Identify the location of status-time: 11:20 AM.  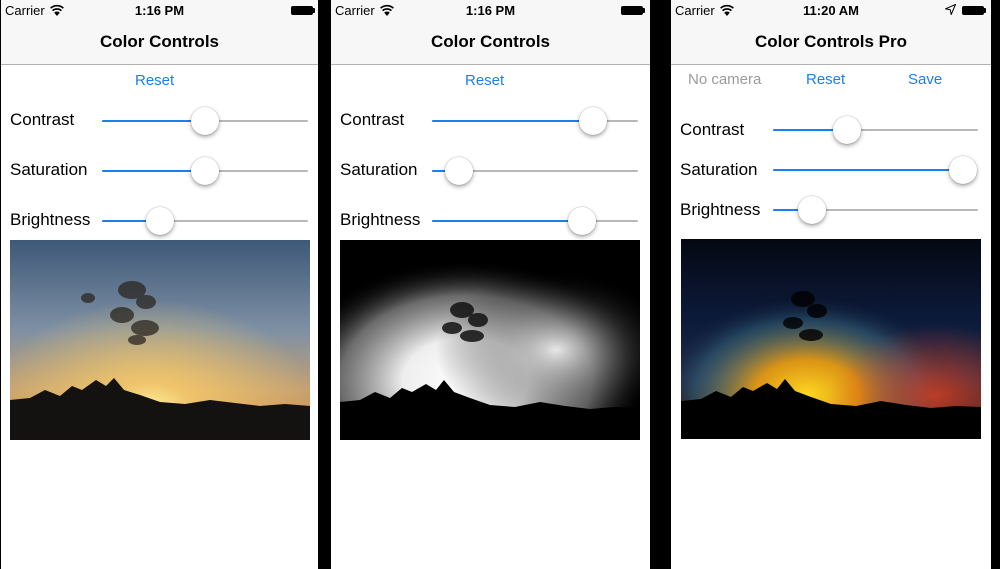
(831, 10).